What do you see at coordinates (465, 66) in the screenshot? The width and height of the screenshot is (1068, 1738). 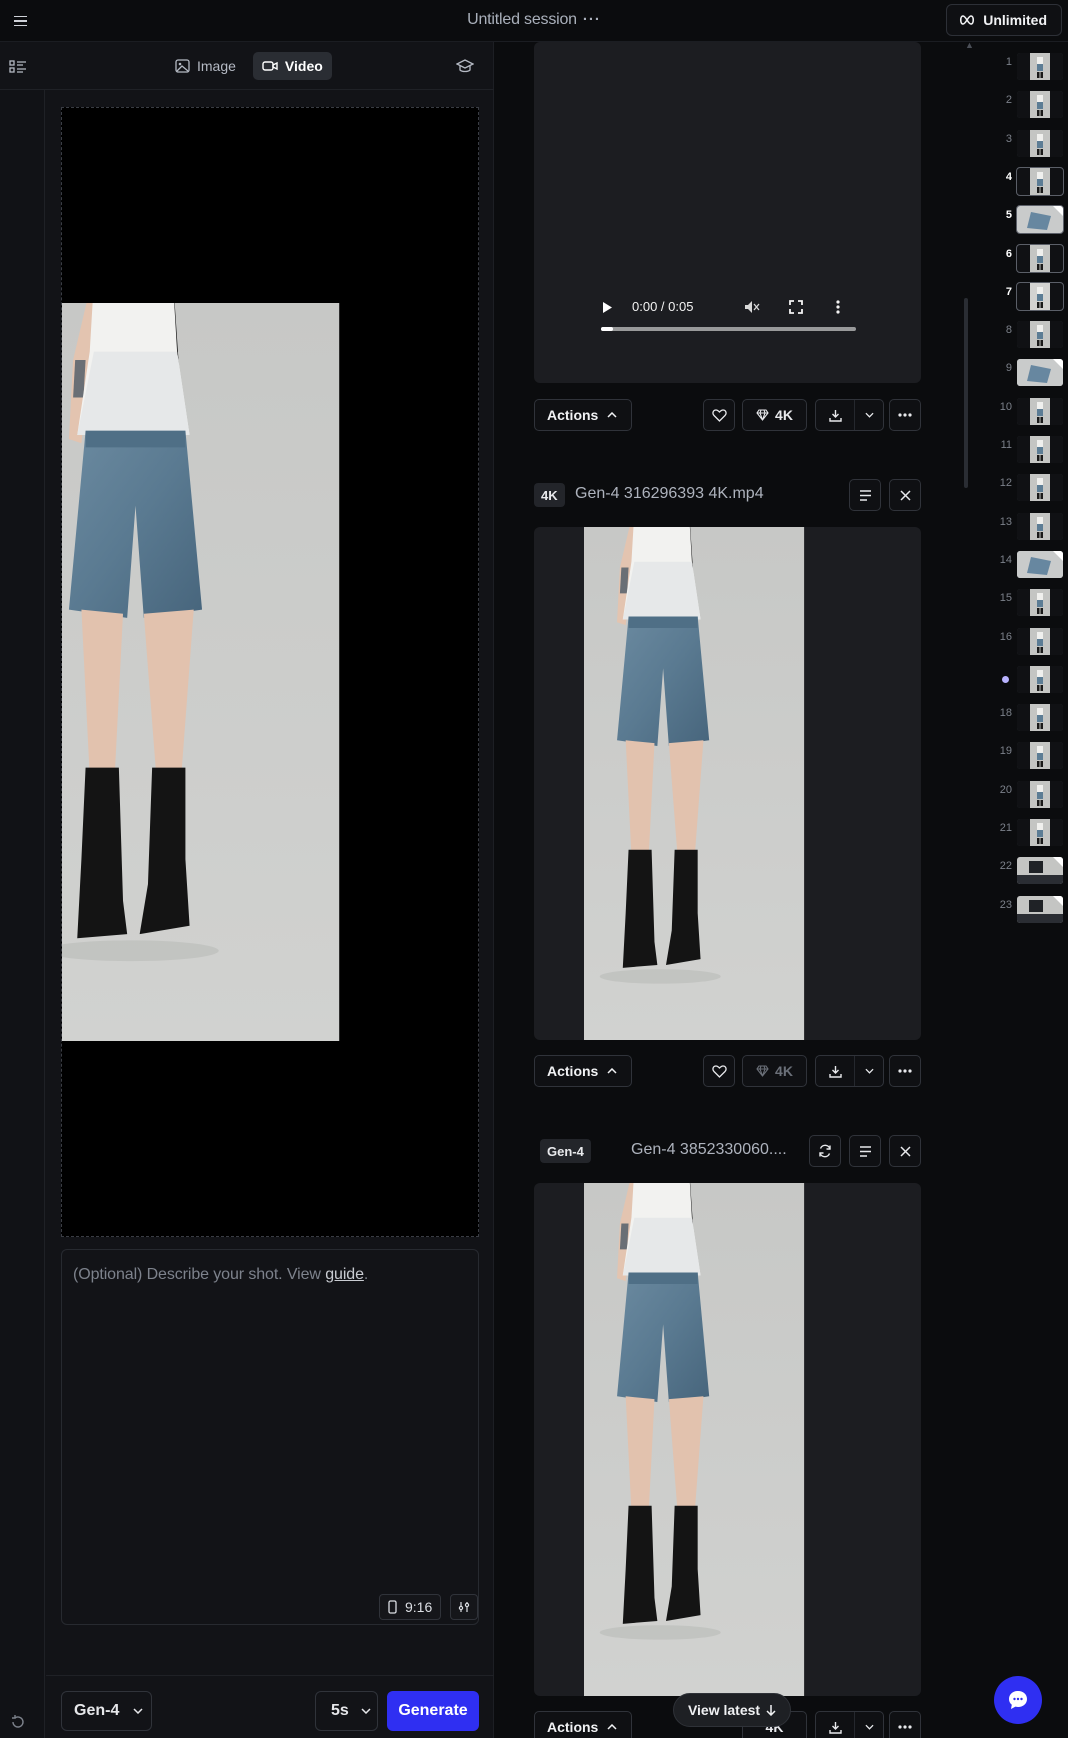 I see `graduation-cap-icon` at bounding box center [465, 66].